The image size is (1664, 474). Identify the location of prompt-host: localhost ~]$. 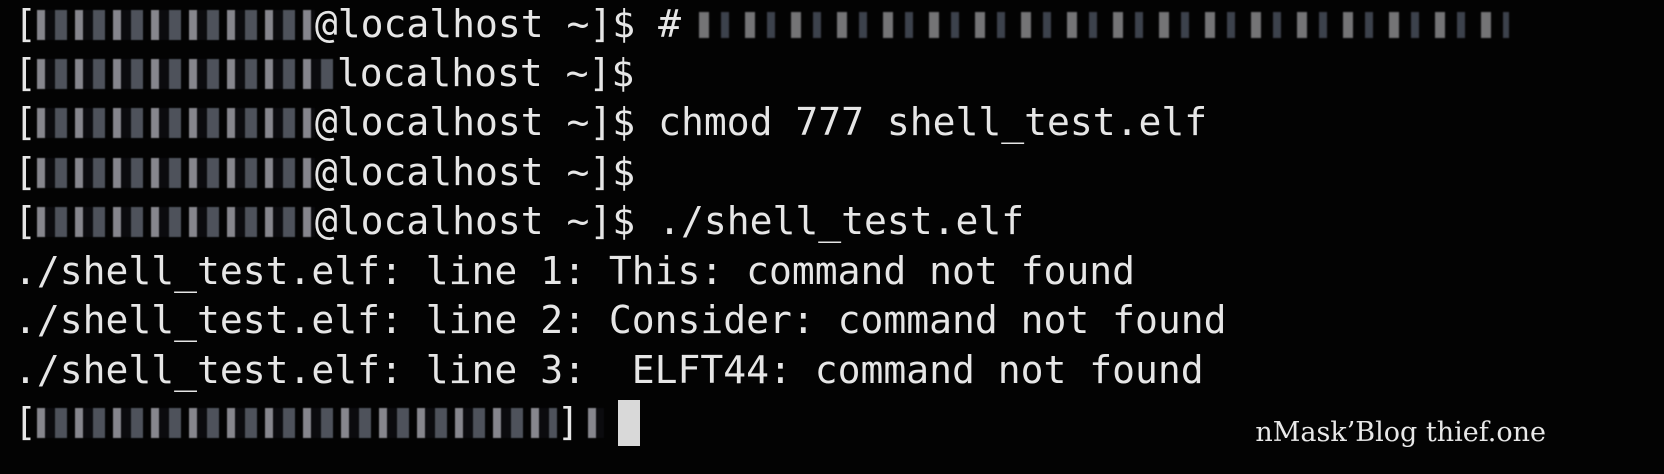
(485, 73).